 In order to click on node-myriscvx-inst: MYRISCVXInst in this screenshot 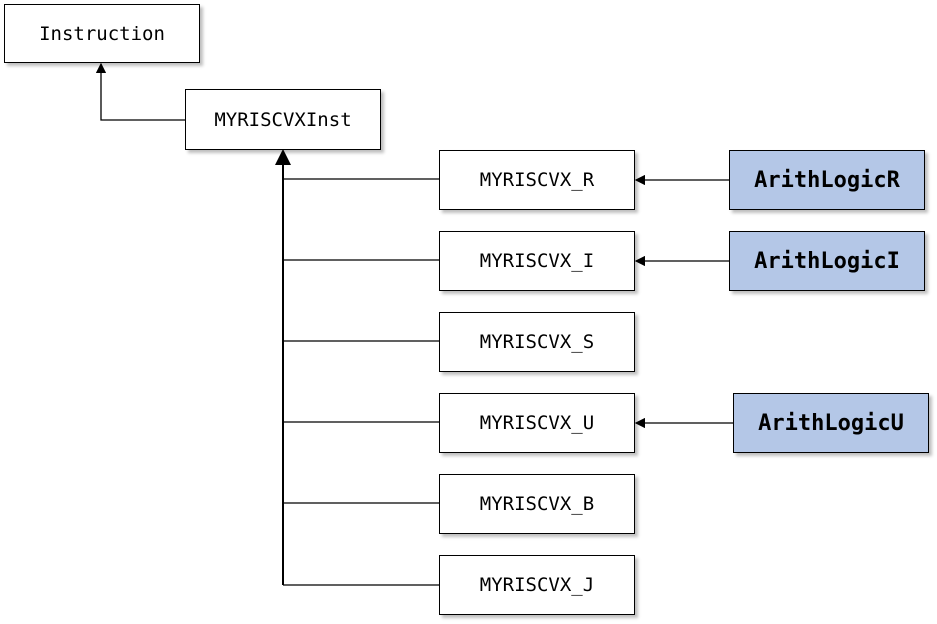, I will do `click(283, 119)`.